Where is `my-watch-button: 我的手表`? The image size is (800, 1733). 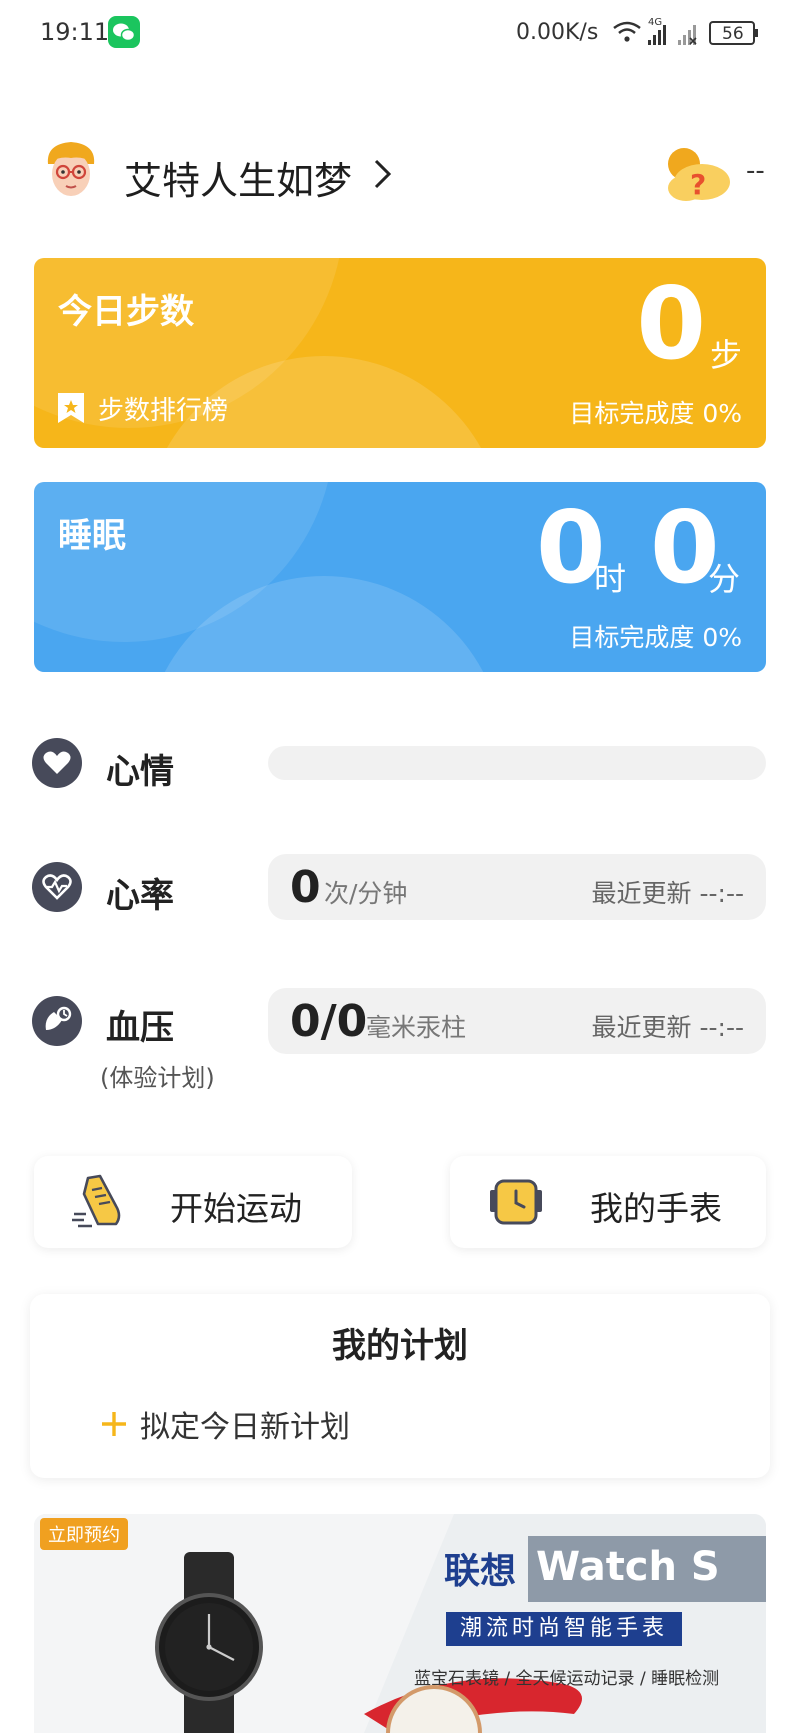
my-watch-button: 我的手表 is located at coordinates (608, 1202).